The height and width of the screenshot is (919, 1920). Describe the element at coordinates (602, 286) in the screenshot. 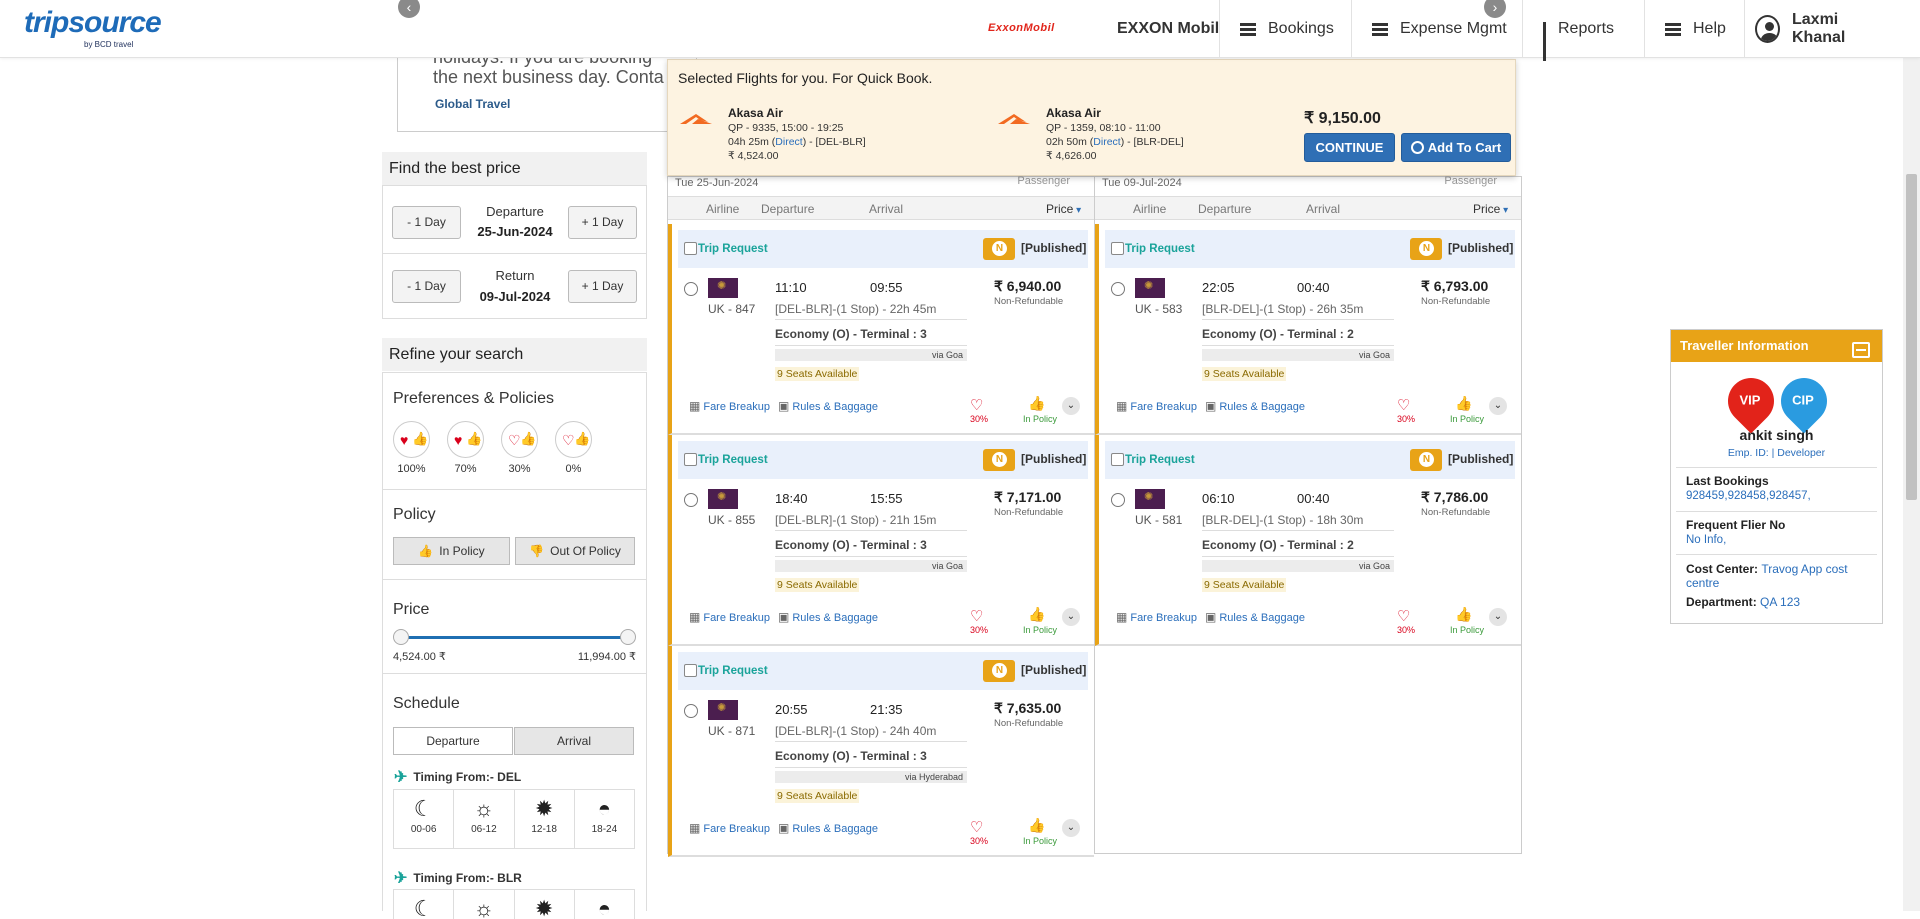

I see `return-plus-day-button: + 1 Day` at that location.